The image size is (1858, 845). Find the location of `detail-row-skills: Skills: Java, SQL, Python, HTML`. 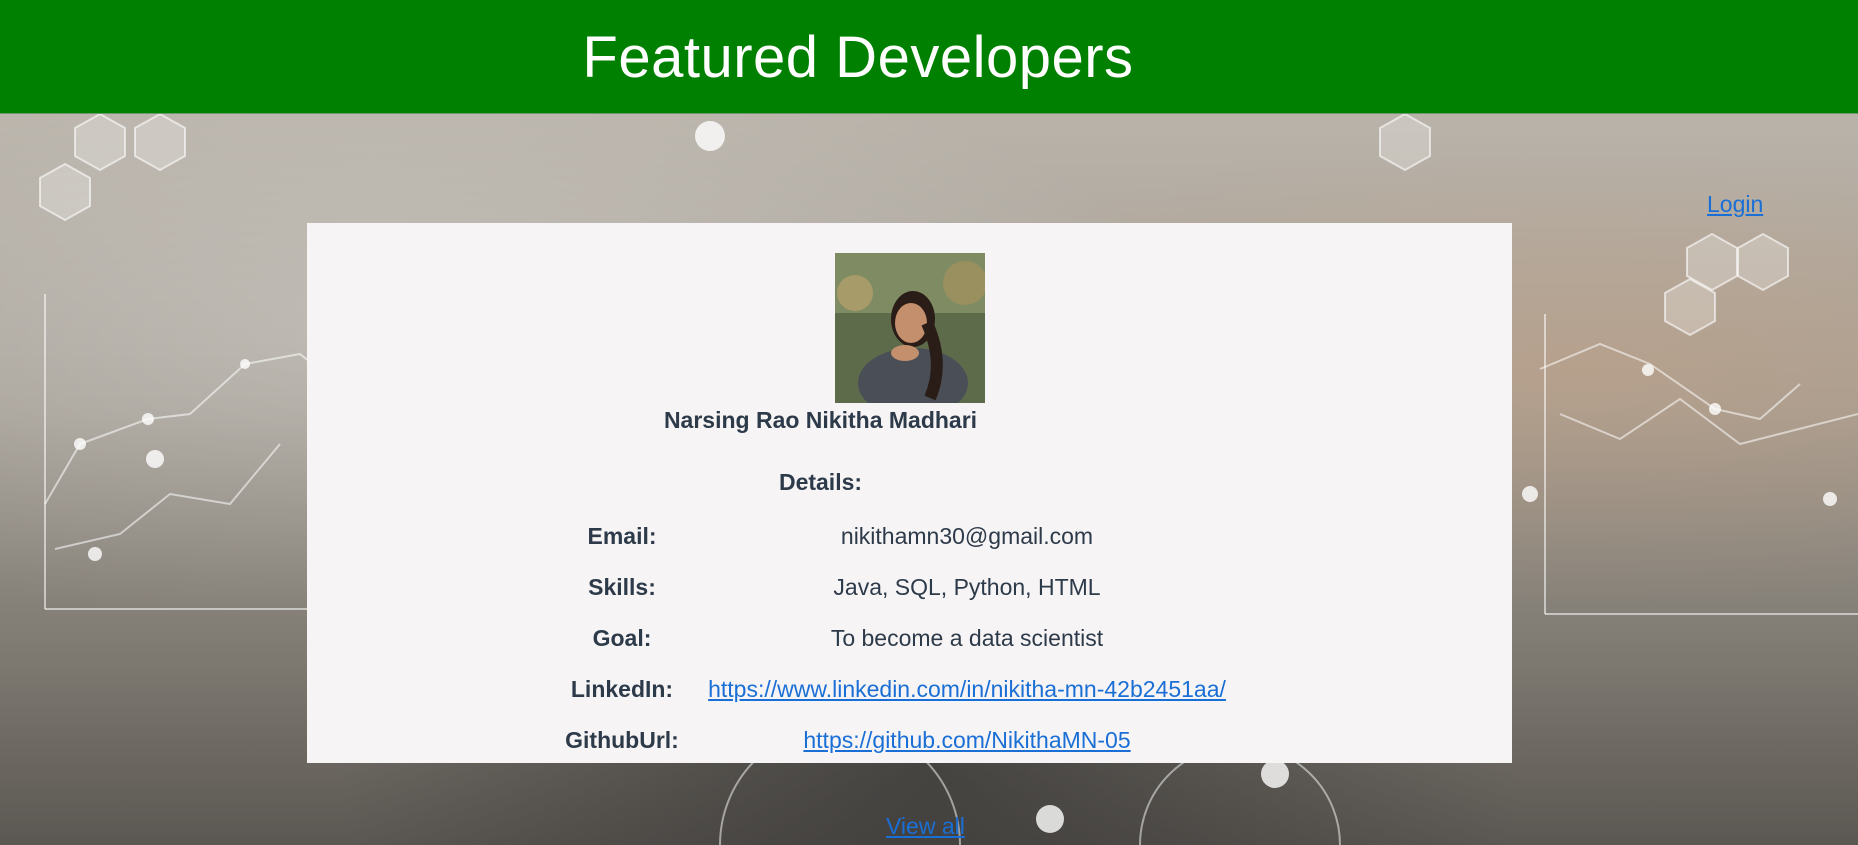

detail-row-skills: Skills: Java, SQL, Python, HTML is located at coordinates (909, 589).